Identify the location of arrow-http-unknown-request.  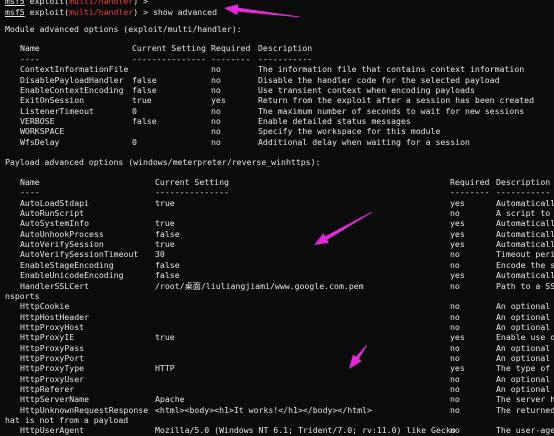
(358, 356).